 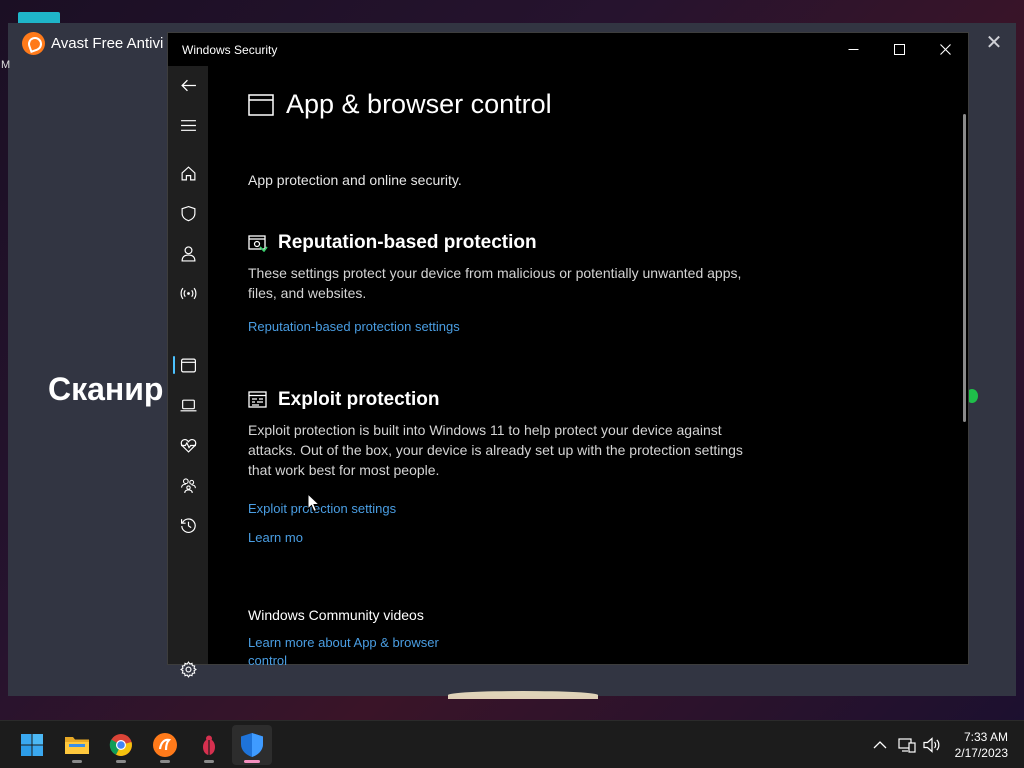 I want to click on nav-item-home, so click(x=188, y=173).